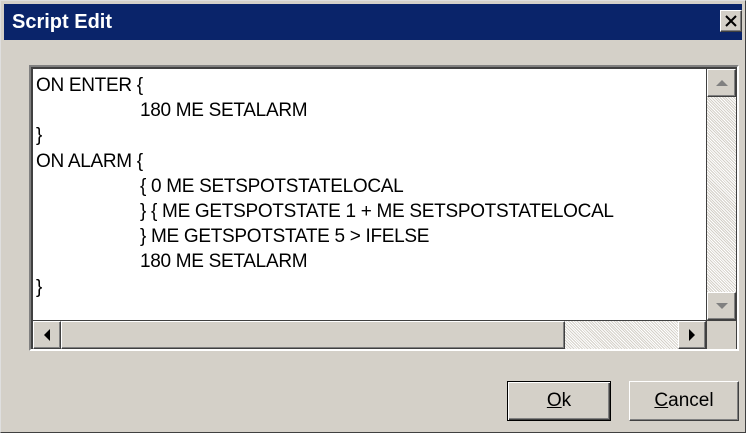 The height and width of the screenshot is (433, 746). I want to click on scroll-down-button, so click(721, 306).